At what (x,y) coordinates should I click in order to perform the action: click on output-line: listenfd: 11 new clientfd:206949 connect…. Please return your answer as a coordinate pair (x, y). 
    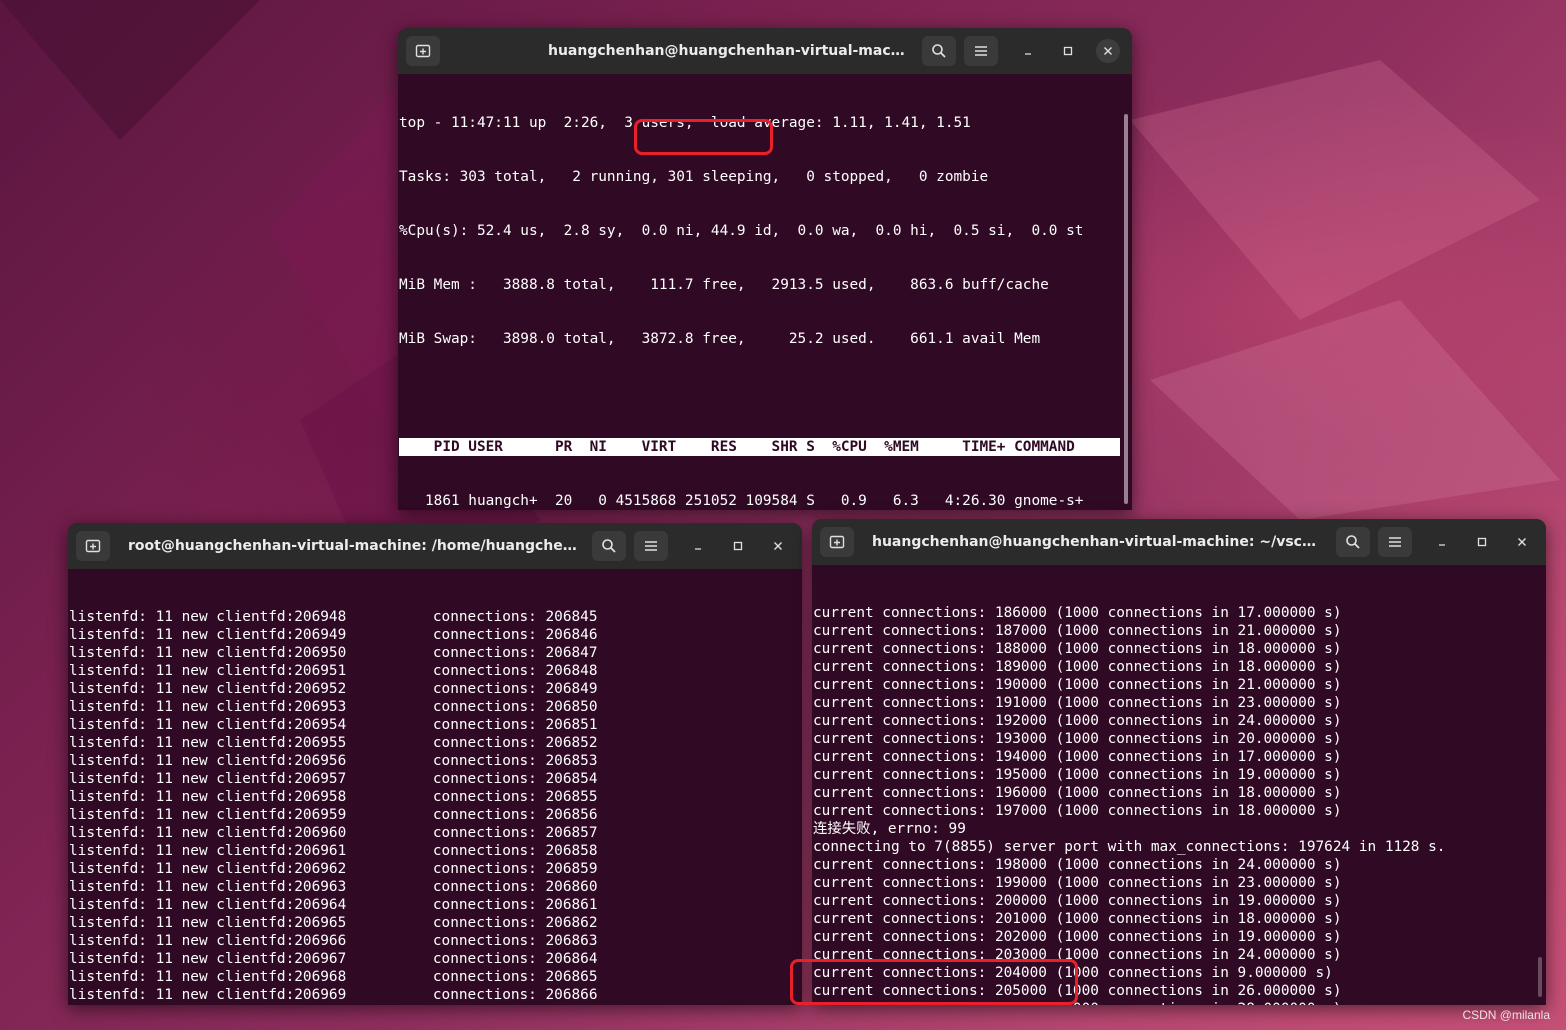
    Looking at the image, I should click on (333, 635).